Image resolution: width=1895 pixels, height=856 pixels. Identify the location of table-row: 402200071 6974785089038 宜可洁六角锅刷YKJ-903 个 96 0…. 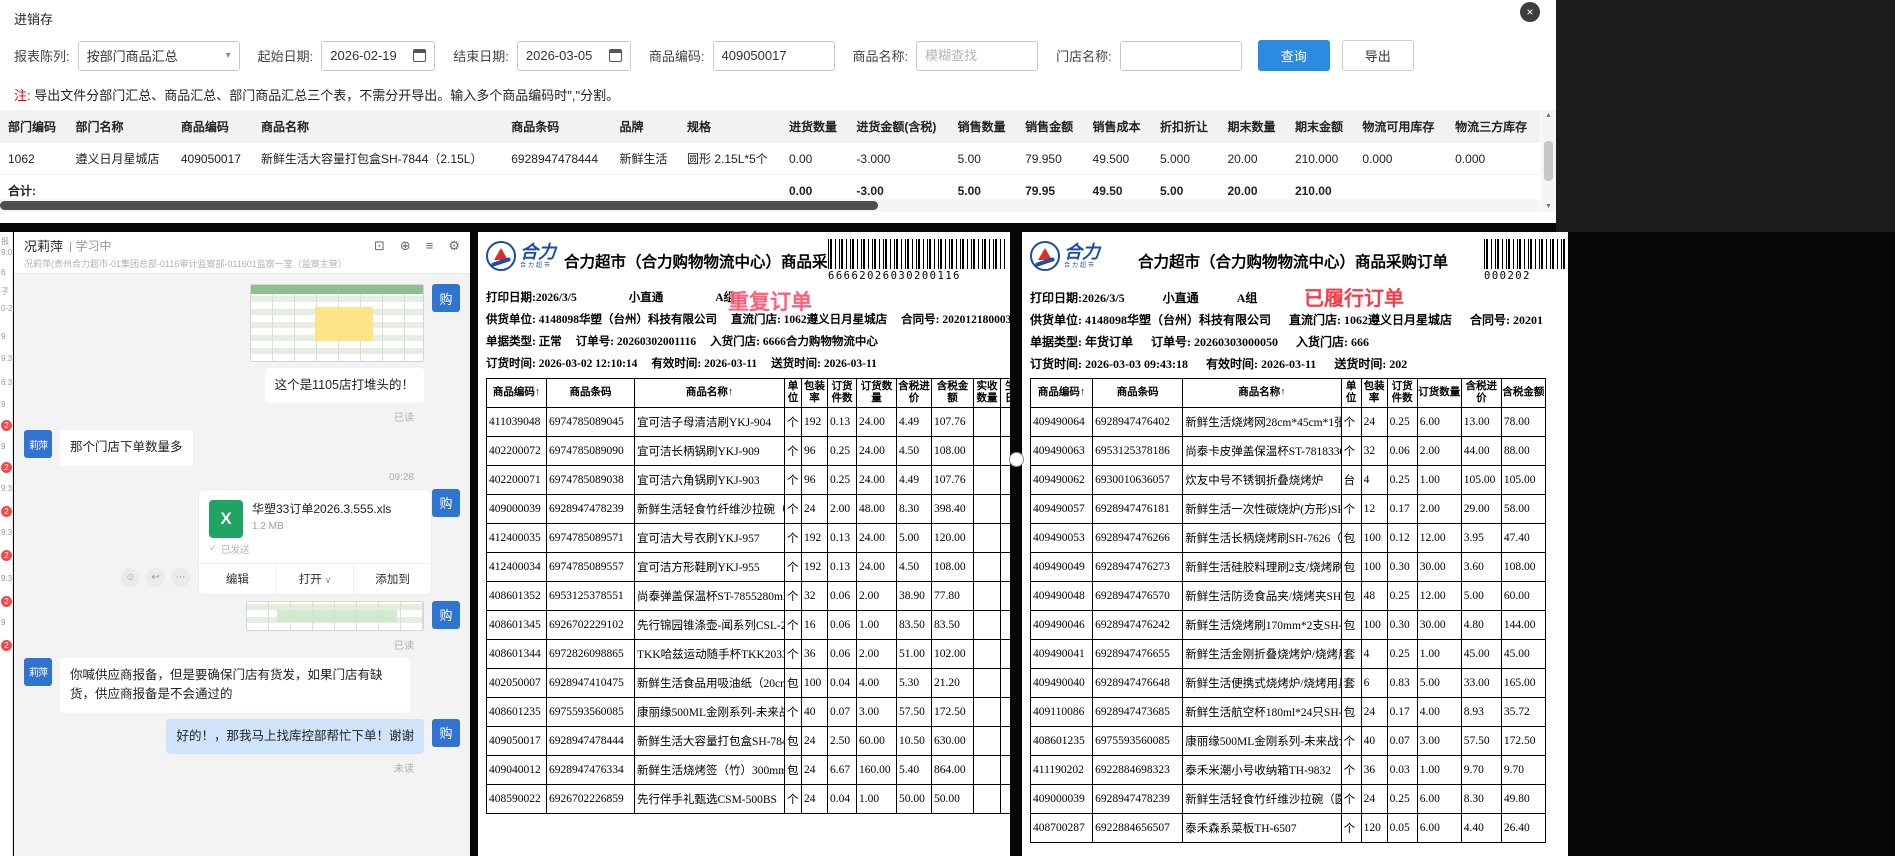
(748, 480).